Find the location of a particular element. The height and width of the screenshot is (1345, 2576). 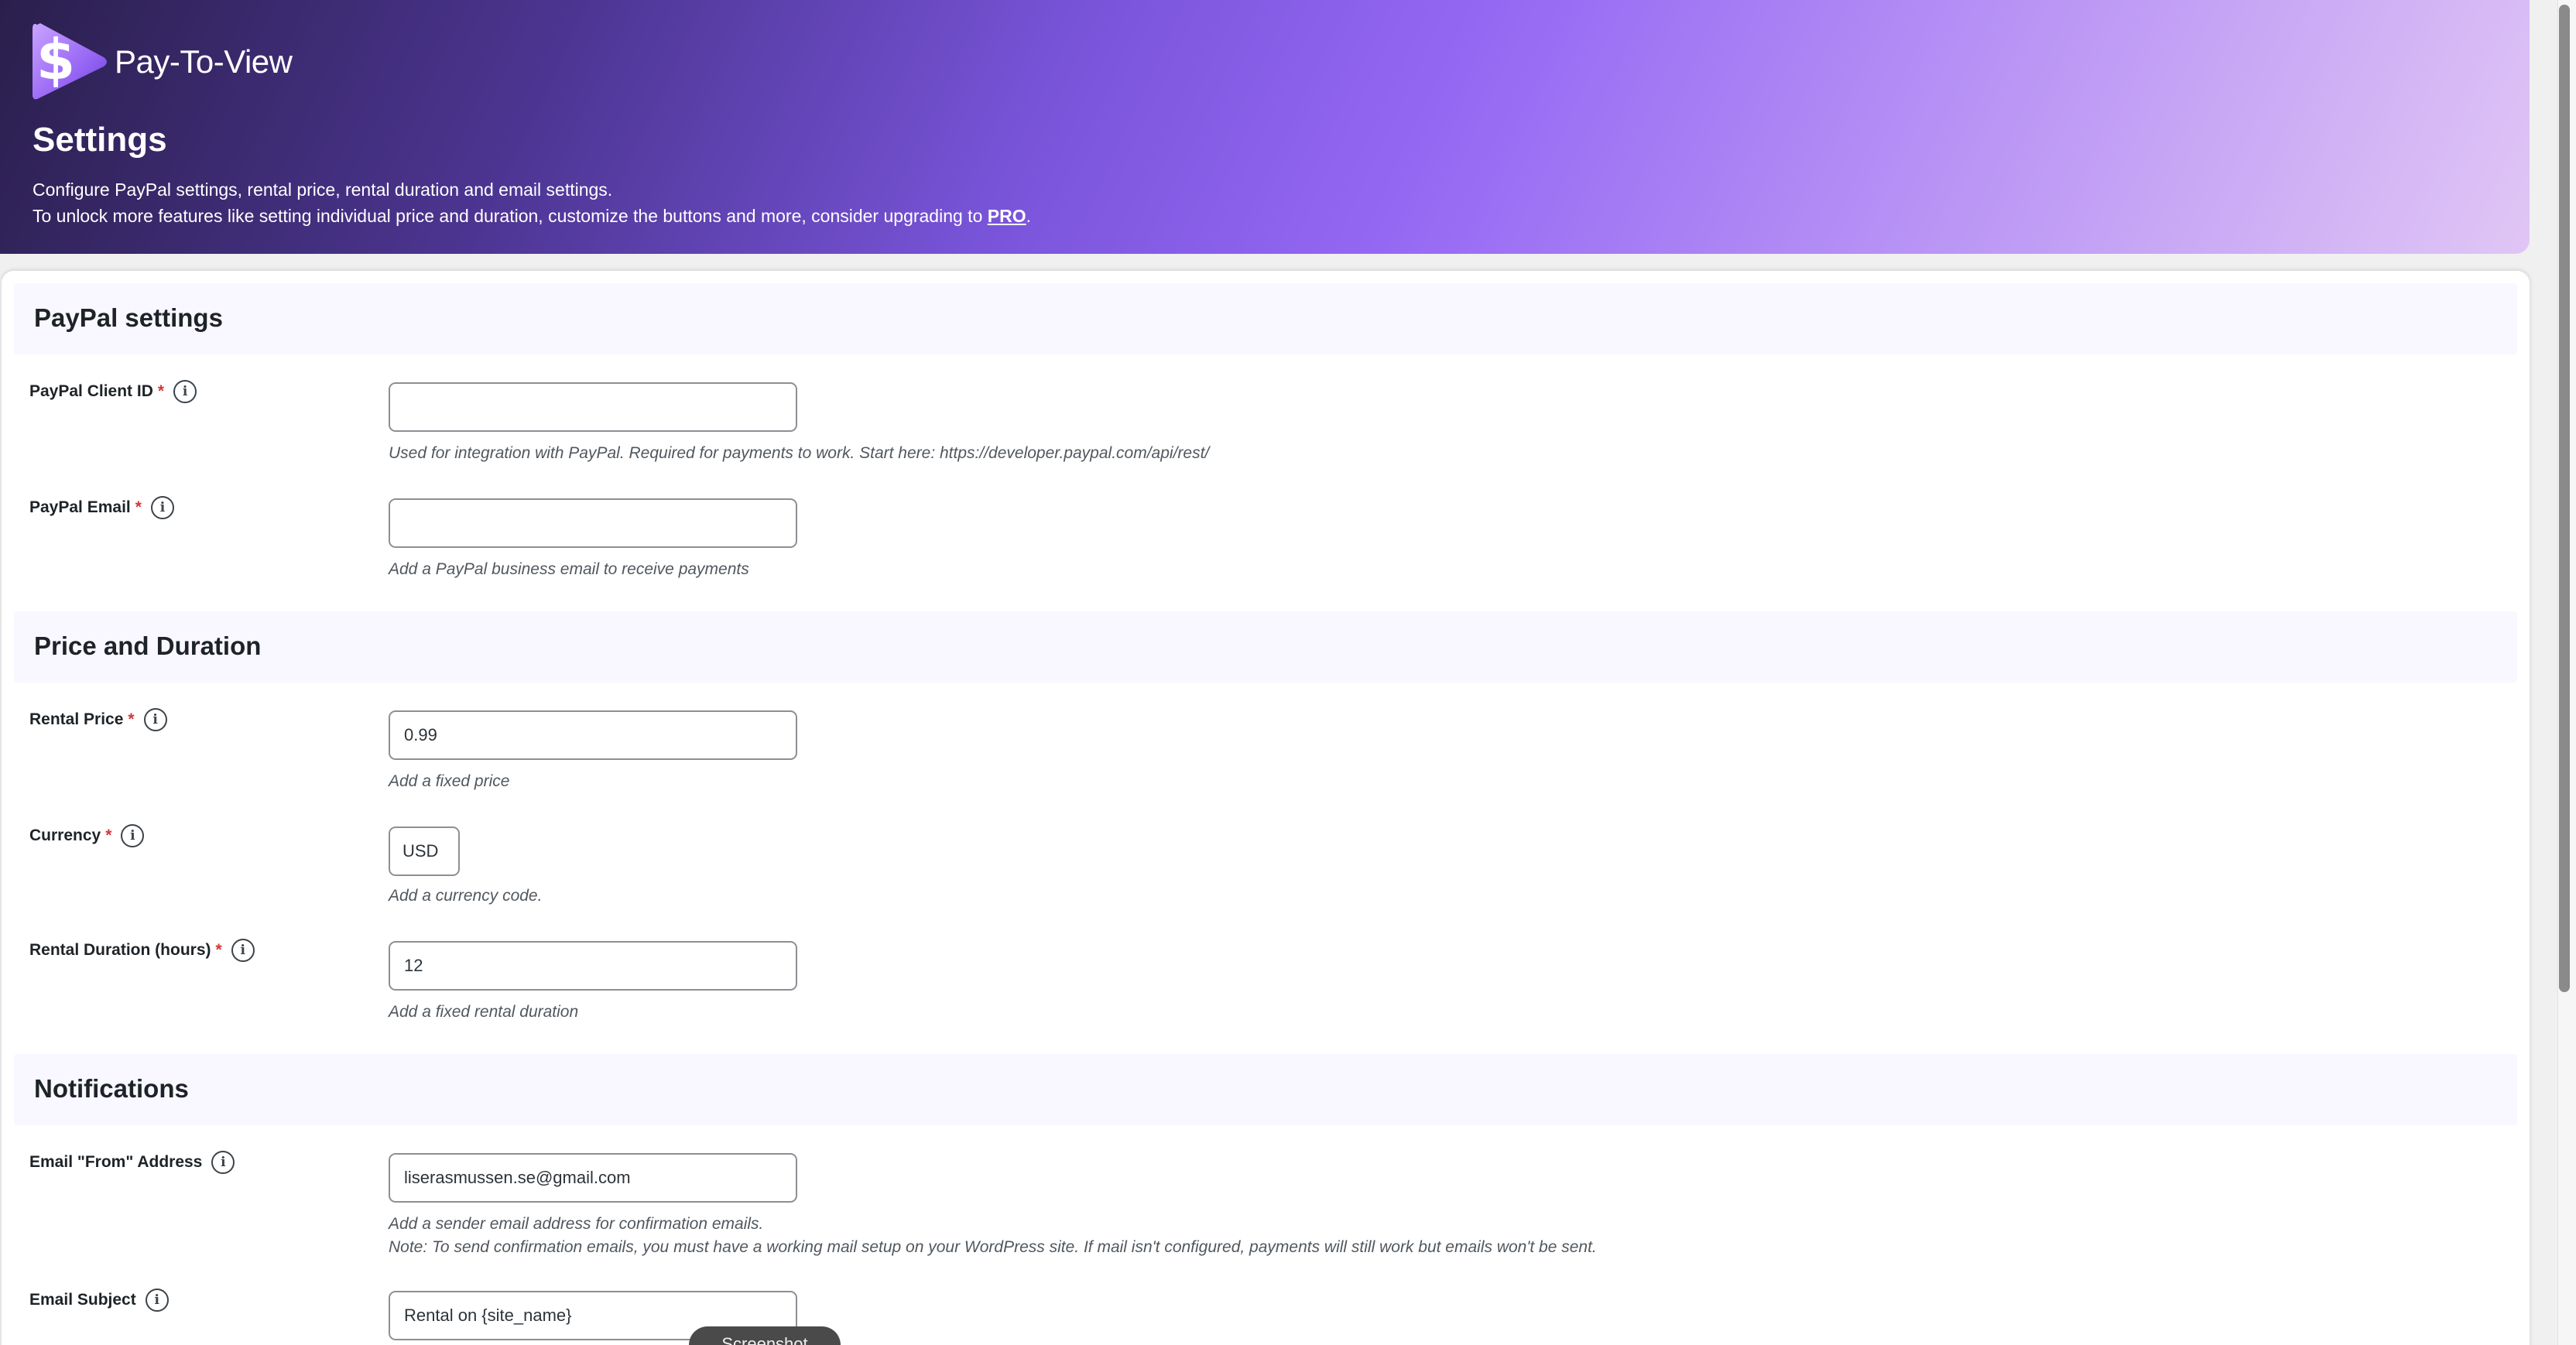

scrollbar-thumb is located at coordinates (2565, 498).